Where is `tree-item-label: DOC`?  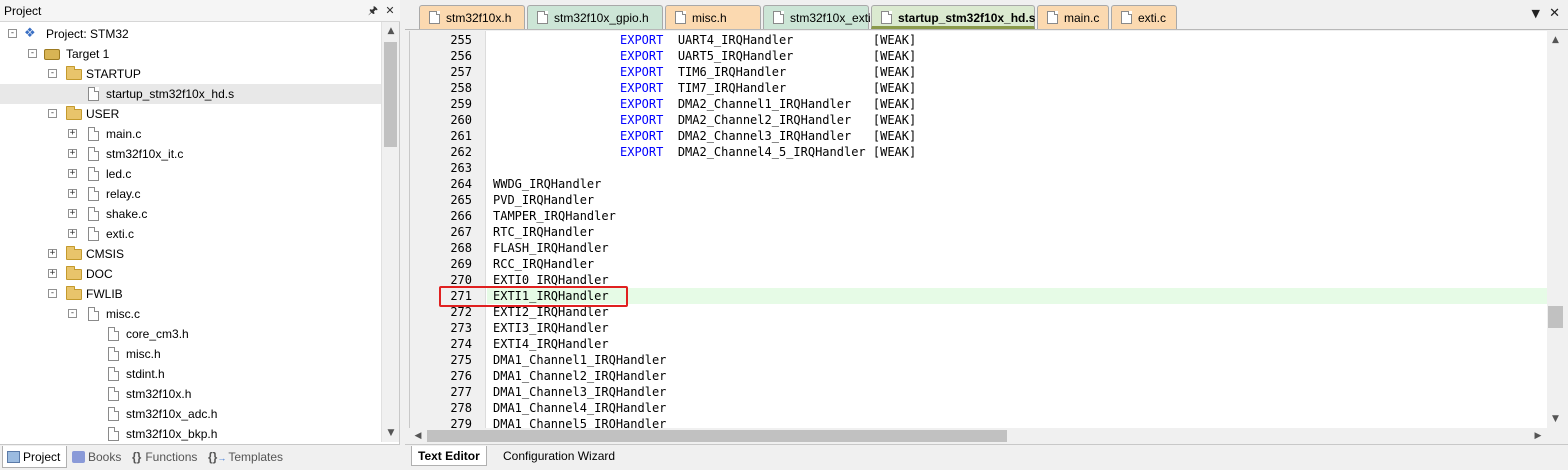
tree-item-label: DOC is located at coordinates (99, 274).